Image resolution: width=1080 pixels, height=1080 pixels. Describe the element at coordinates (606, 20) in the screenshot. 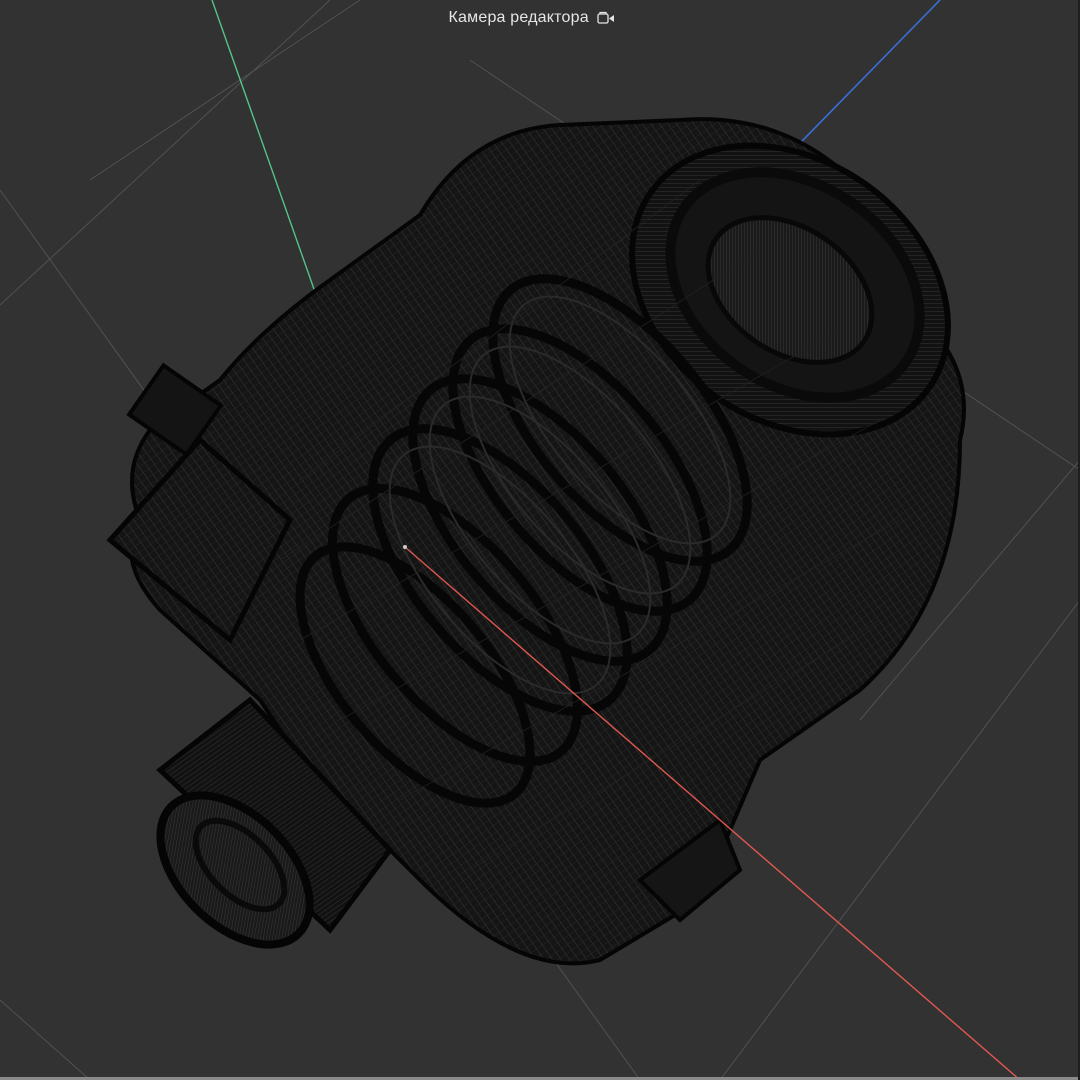

I see `camera-lock-icon` at that location.